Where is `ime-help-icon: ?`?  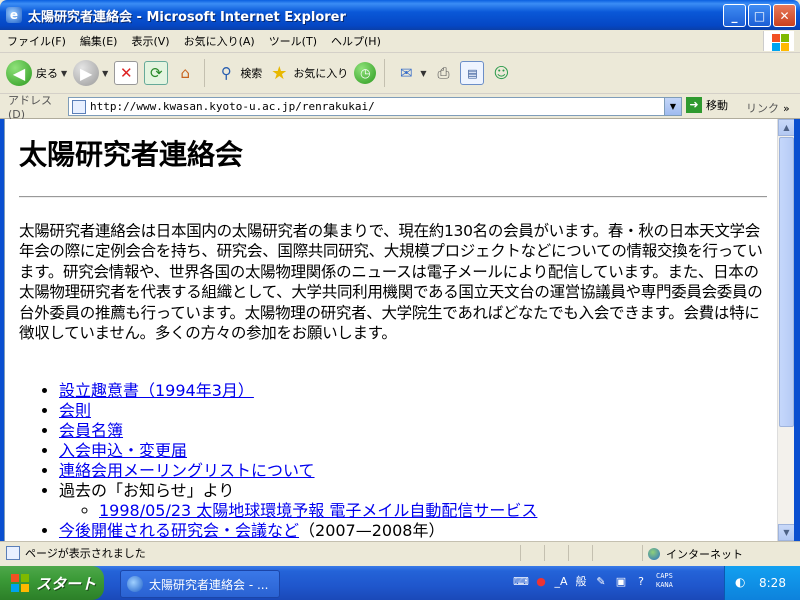 ime-help-icon: ? is located at coordinates (641, 581).